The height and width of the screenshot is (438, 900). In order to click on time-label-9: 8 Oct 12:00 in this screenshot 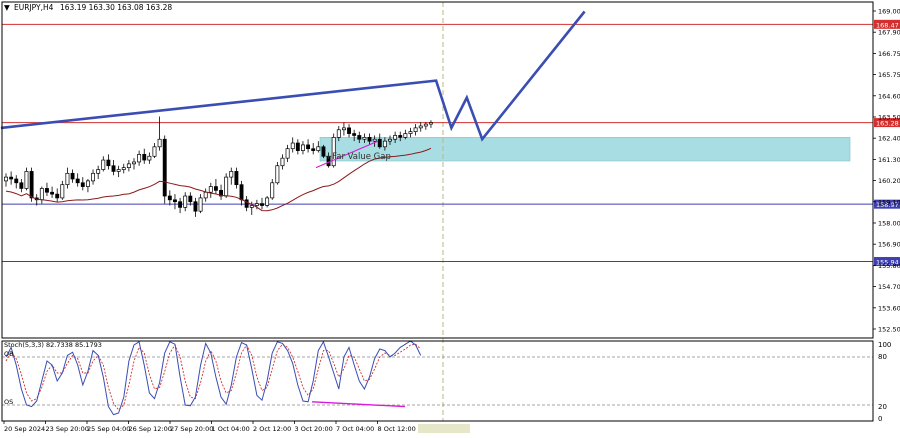, I will do `click(397, 429)`.